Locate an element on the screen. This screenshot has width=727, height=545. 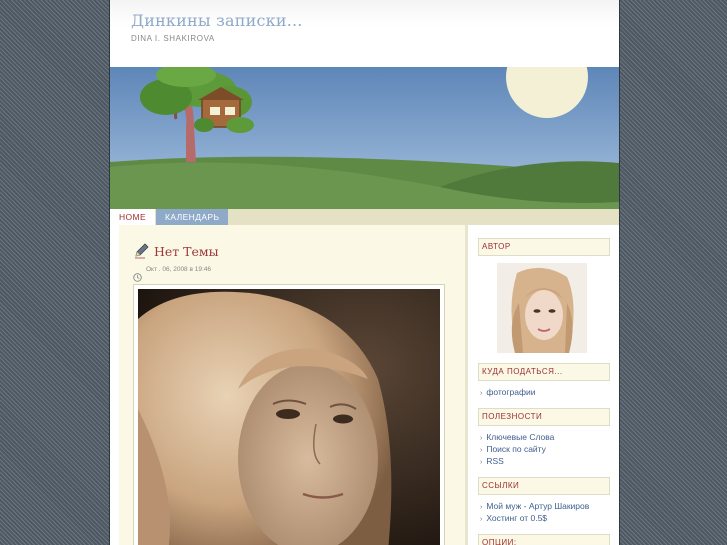
sidebar-heading-author: АВТОР is located at coordinates (544, 247).